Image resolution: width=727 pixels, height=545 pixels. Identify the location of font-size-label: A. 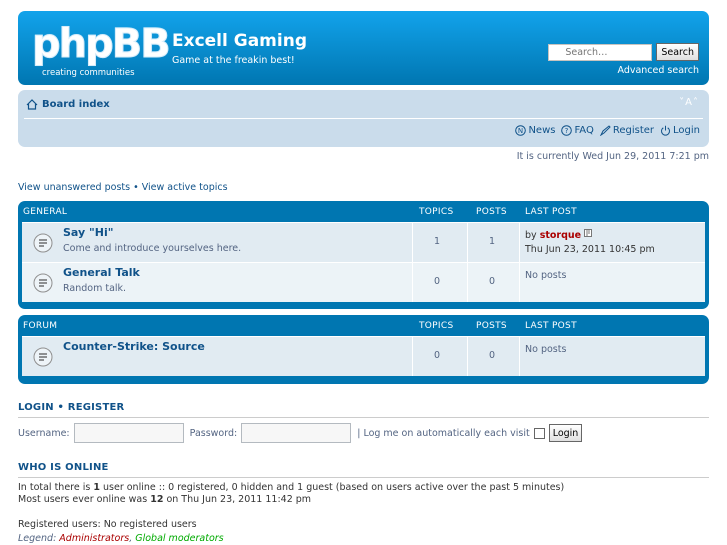
(689, 102).